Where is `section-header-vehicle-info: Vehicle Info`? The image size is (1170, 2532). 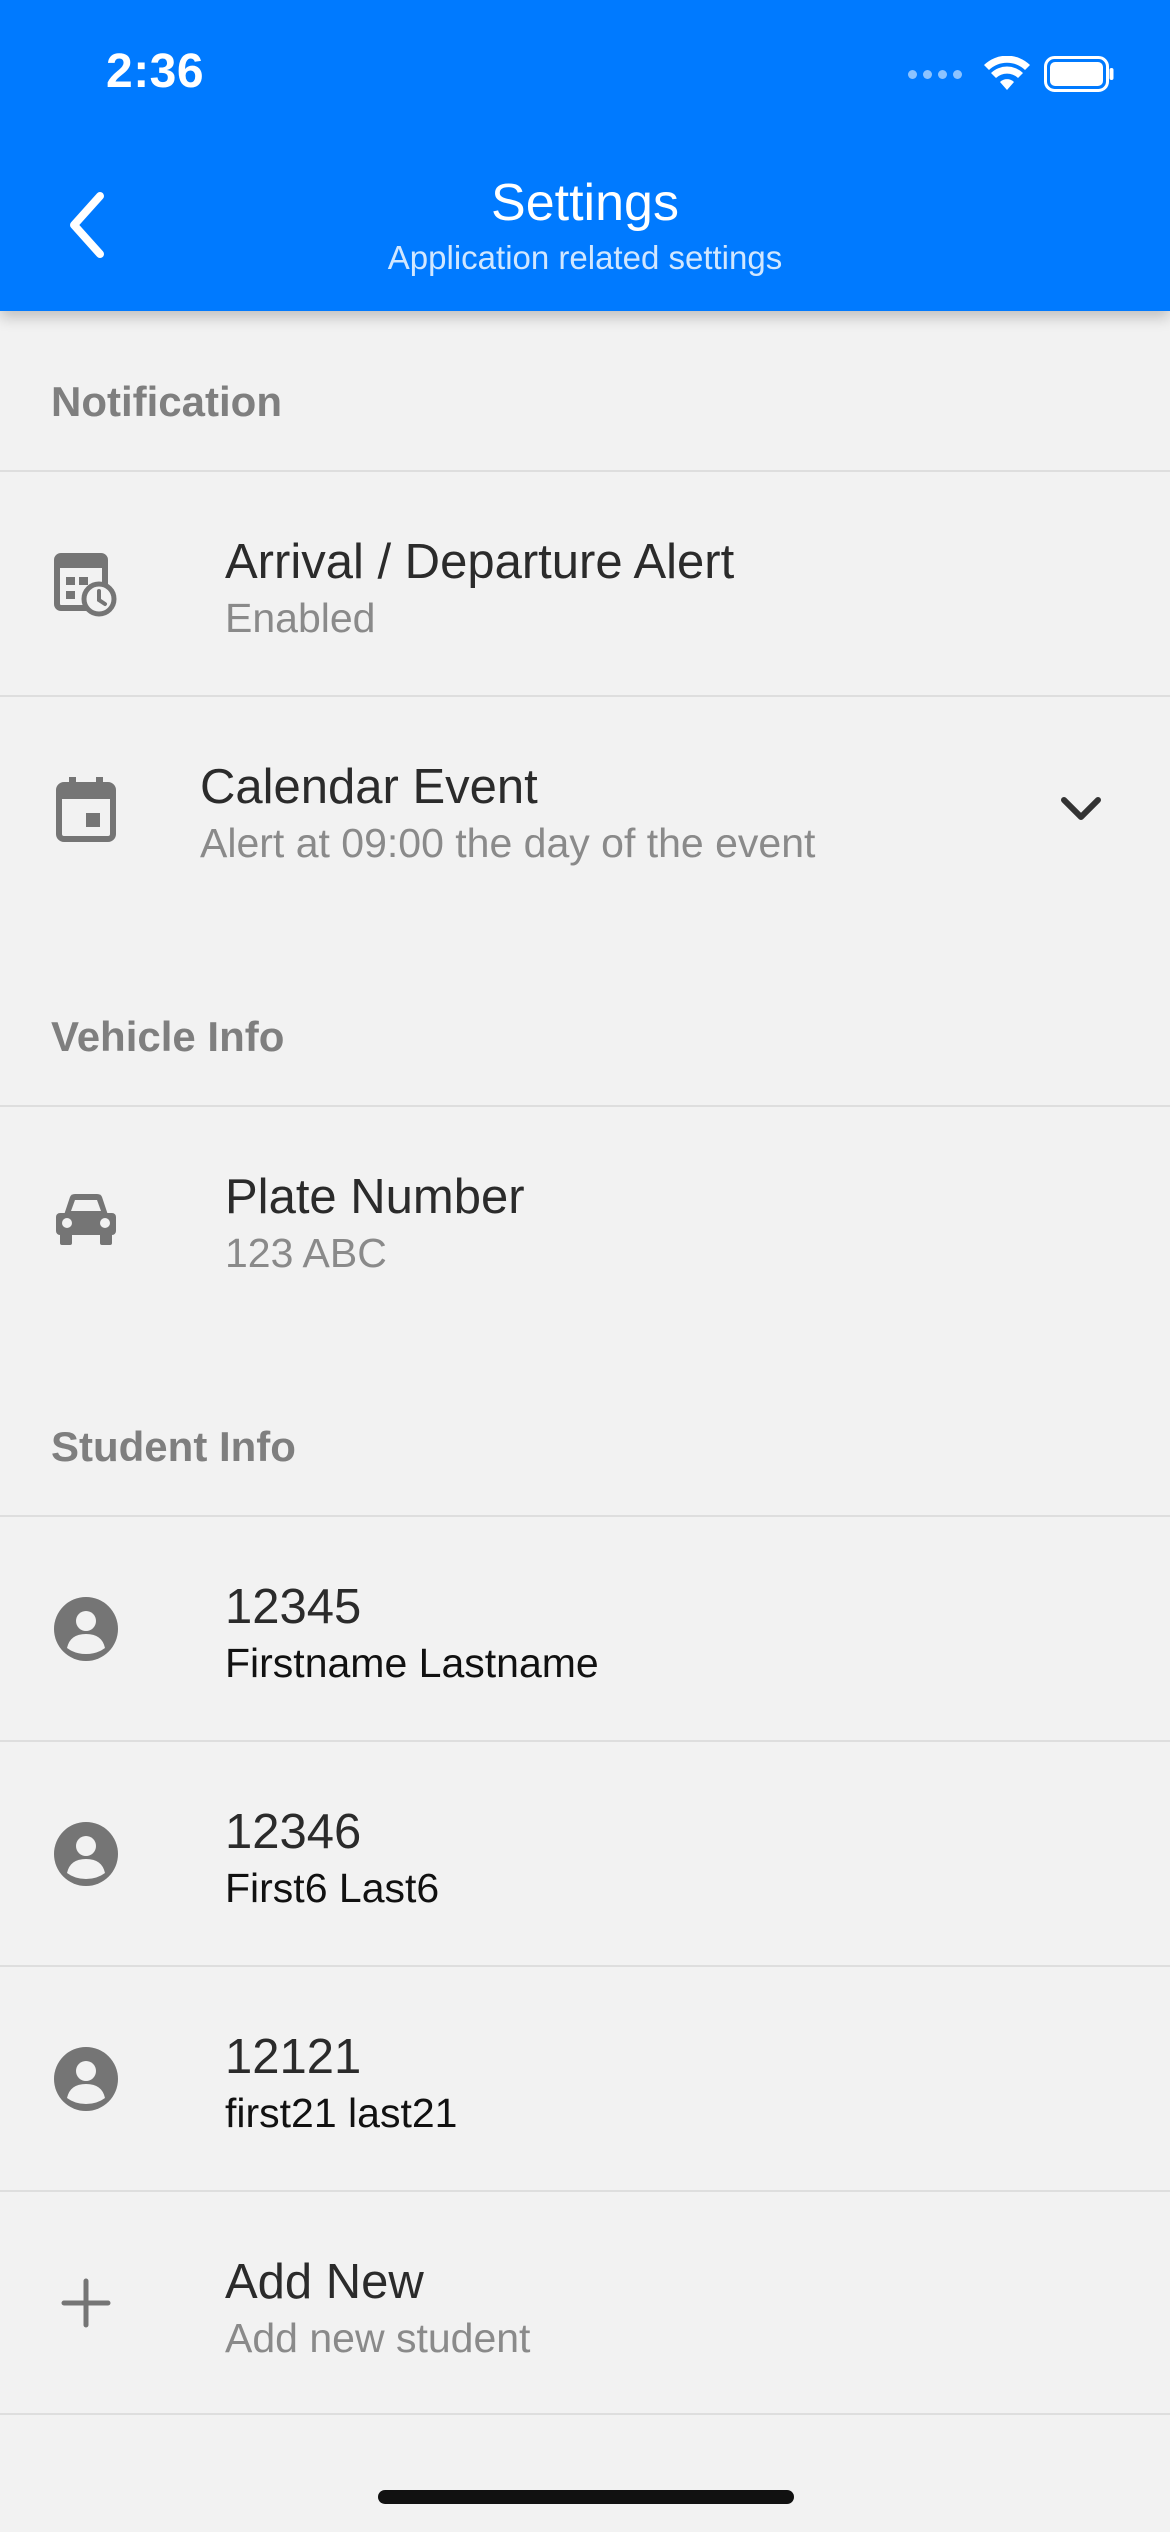 section-header-vehicle-info: Vehicle Info is located at coordinates (168, 1036).